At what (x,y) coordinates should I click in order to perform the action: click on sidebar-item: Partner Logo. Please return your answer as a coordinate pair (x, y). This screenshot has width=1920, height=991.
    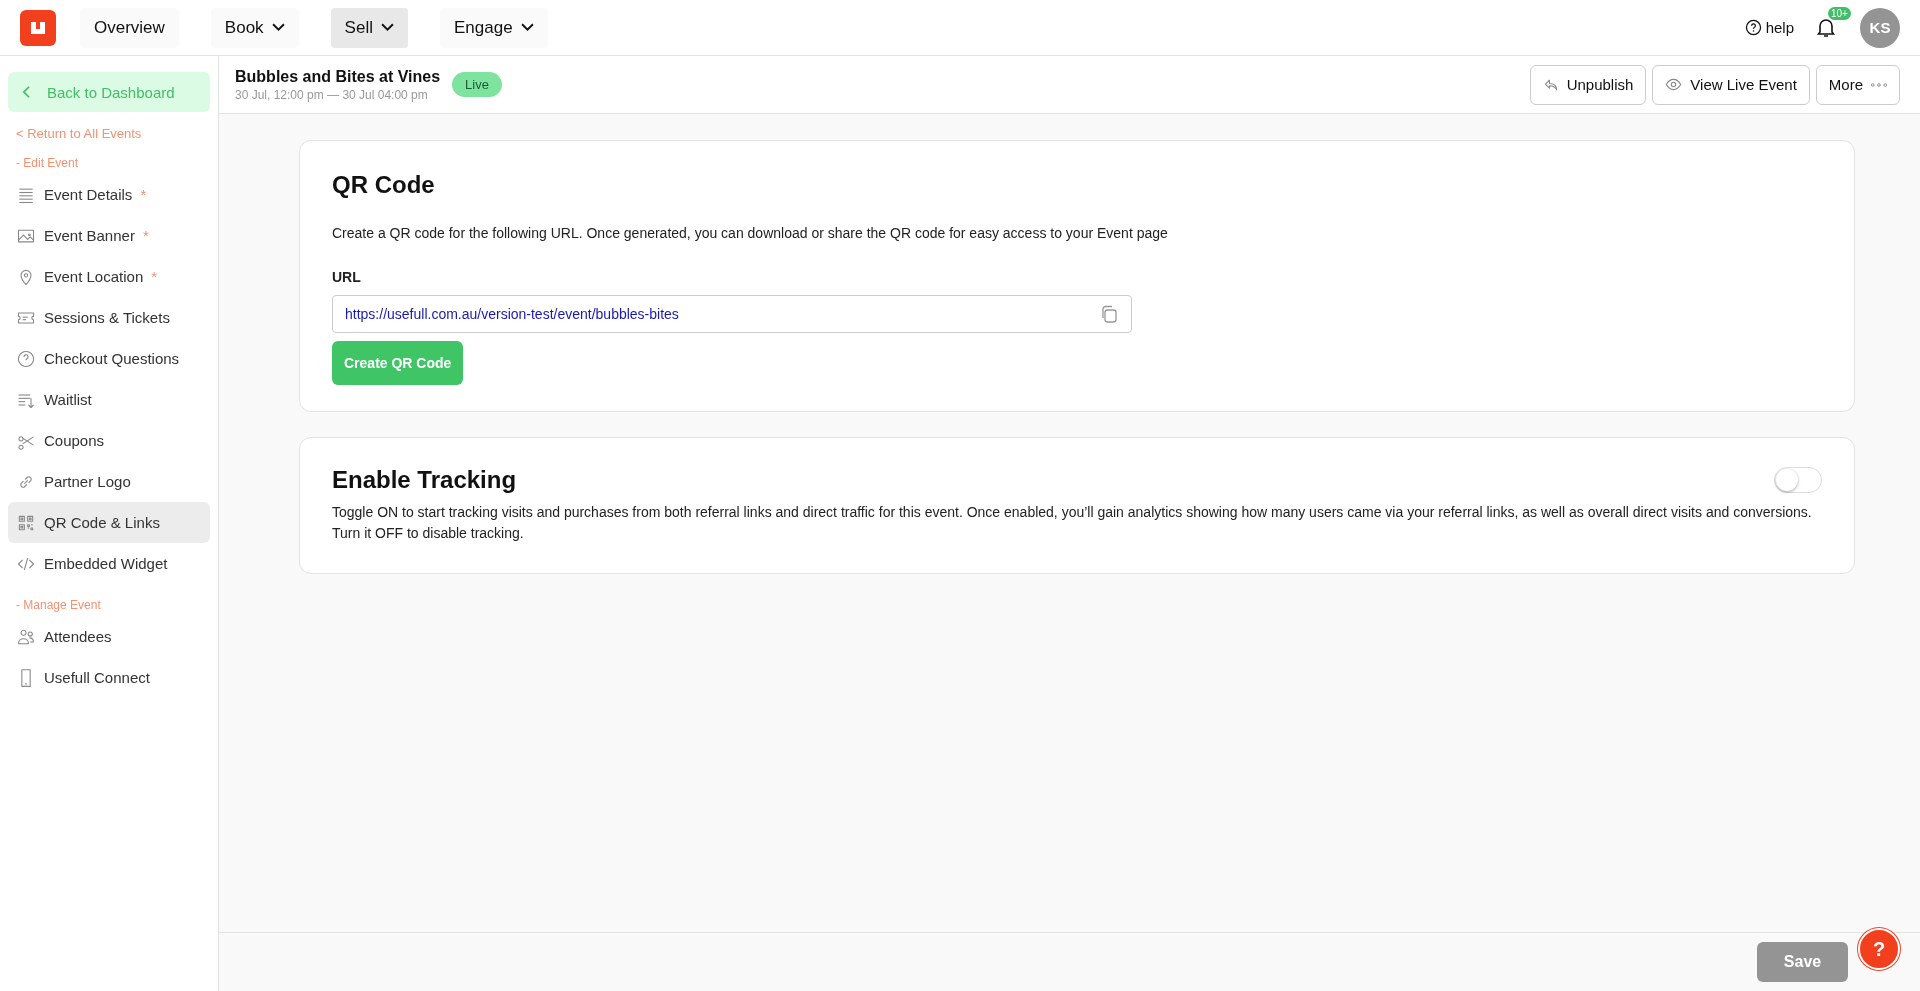
    Looking at the image, I should click on (109, 481).